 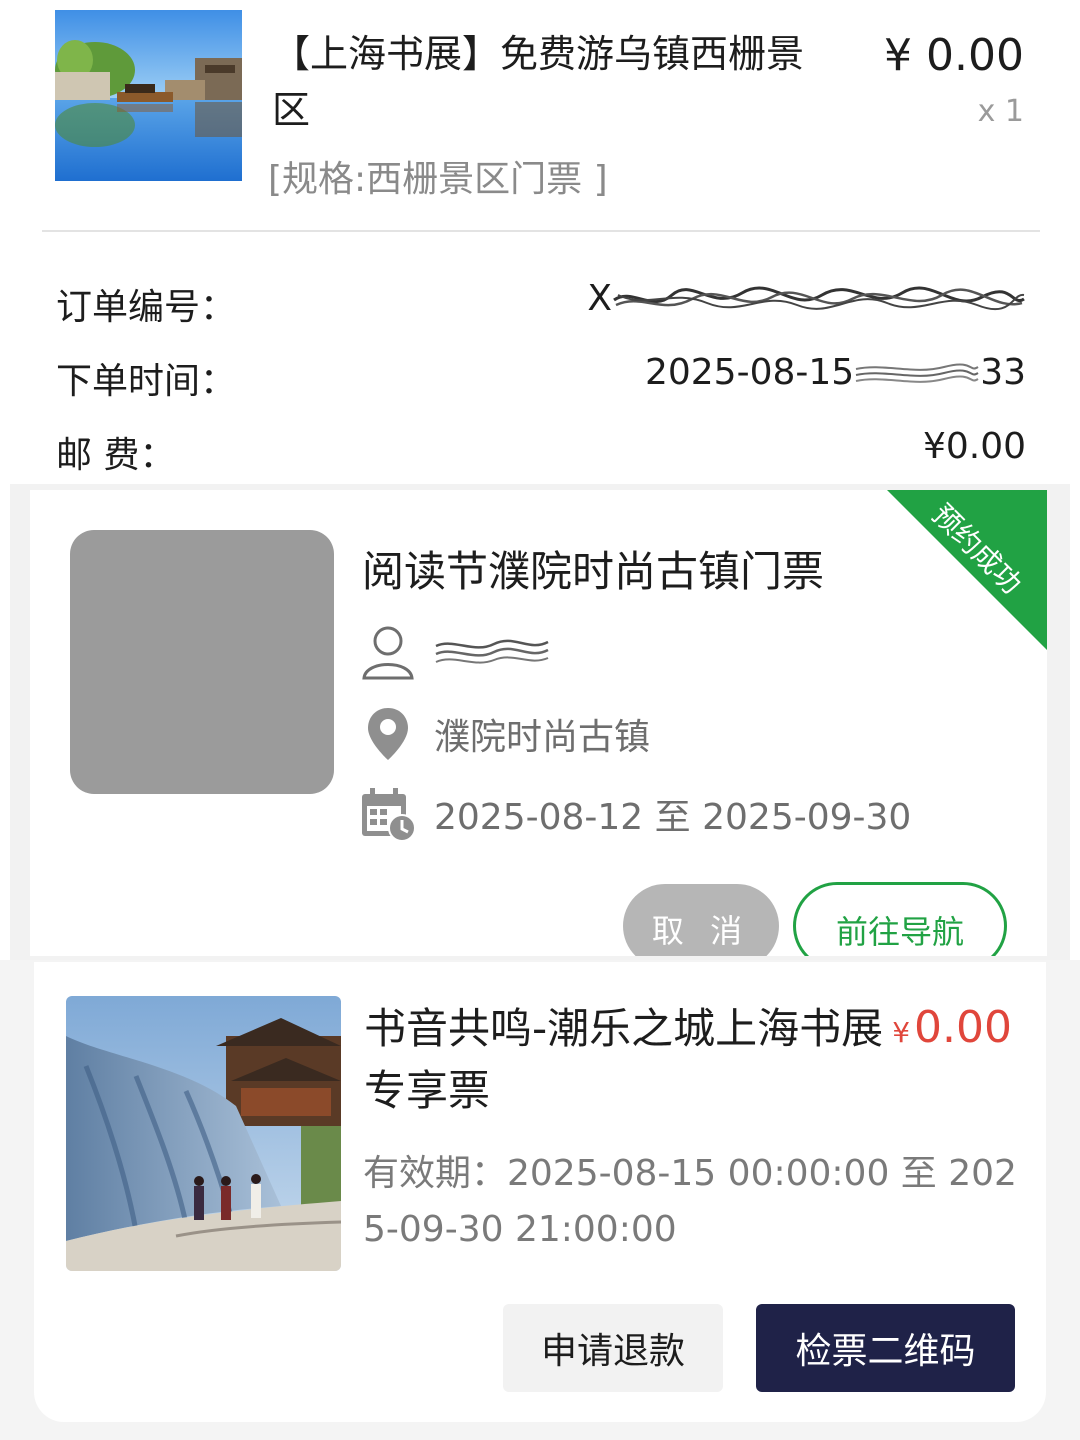 I want to click on product-quantity: x 1, so click(x=1000, y=111).